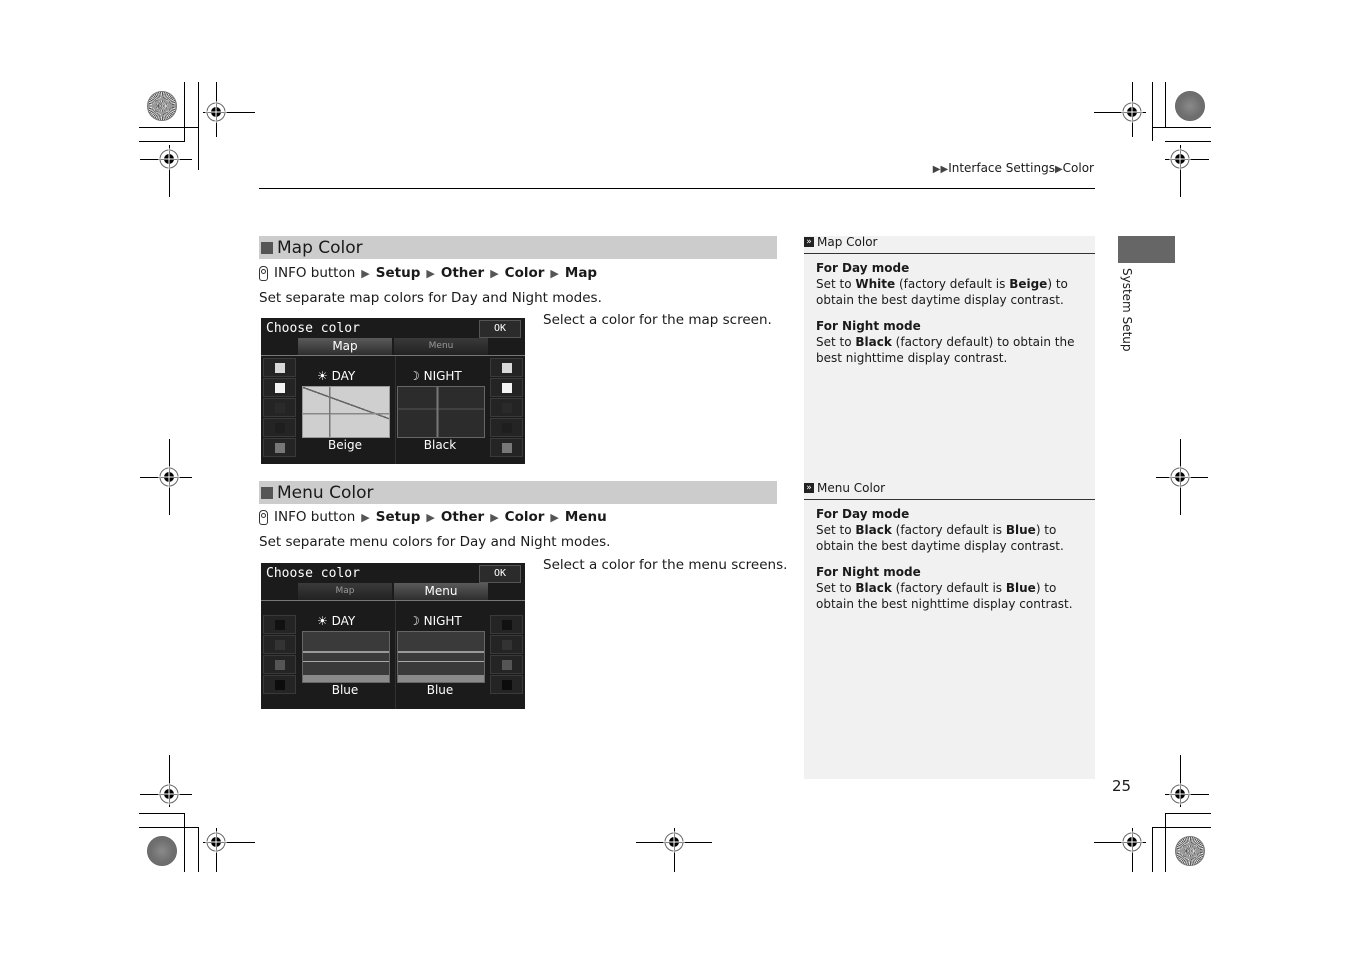 This screenshot has height=954, width=1350. What do you see at coordinates (1127, 310) in the screenshot?
I see `chapter-label: System Setup` at bounding box center [1127, 310].